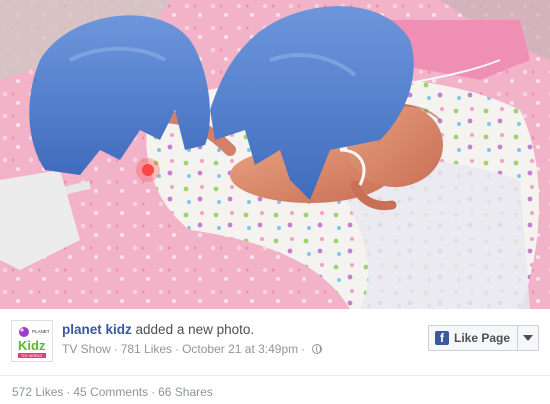  Describe the element at coordinates (86, 349) in the screenshot. I see `page-category: TV Show` at that location.